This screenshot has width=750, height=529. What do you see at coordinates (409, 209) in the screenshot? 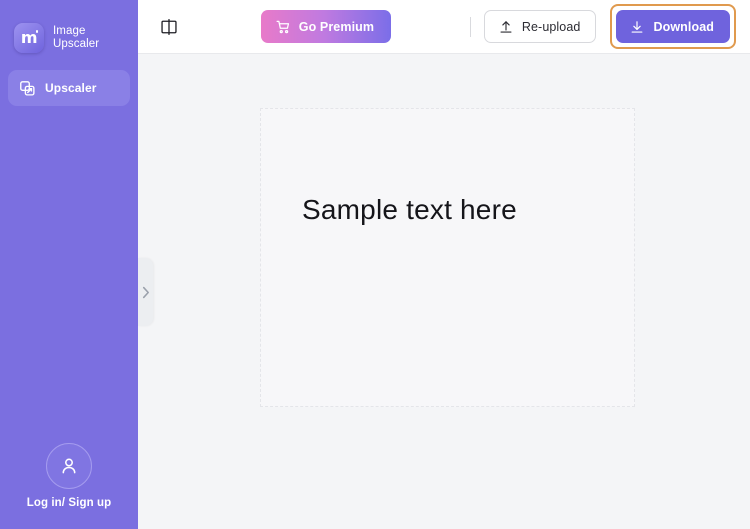
I see `image-sample-text: Sample text here` at bounding box center [409, 209].